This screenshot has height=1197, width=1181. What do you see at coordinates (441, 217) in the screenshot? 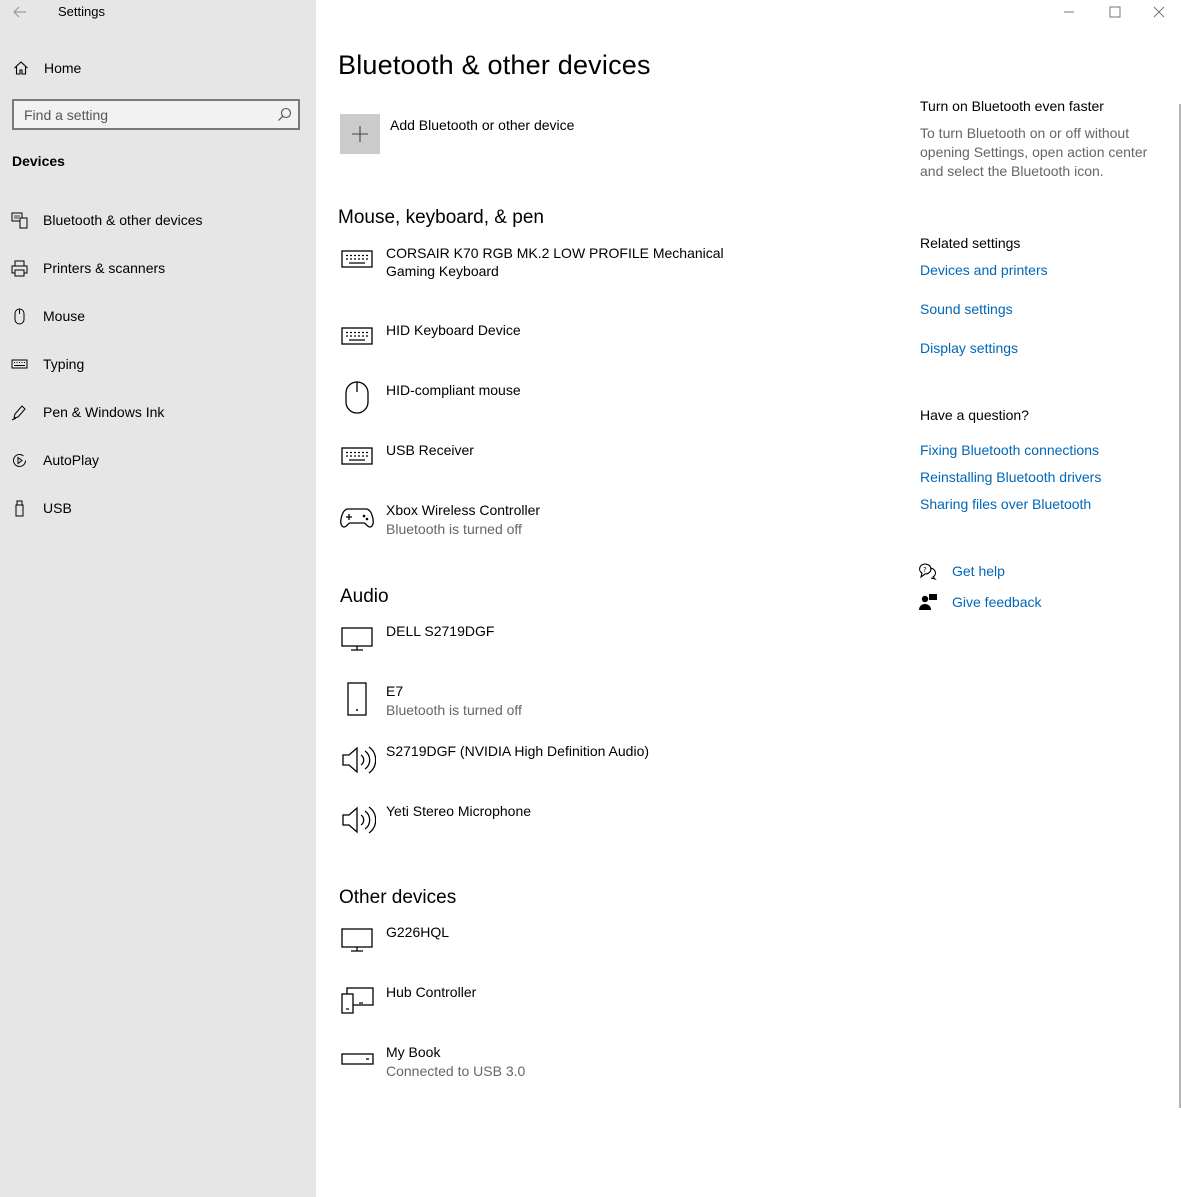
I see `group-title-input-devices: Mouse, keyboard, & pen` at bounding box center [441, 217].